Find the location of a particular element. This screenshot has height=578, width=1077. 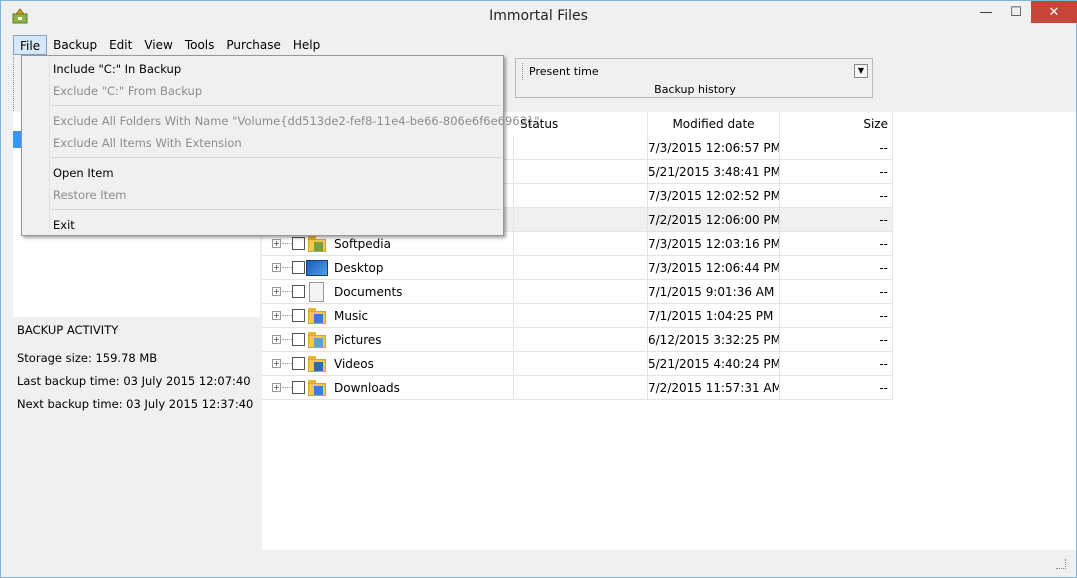

backup-history-panel: Present time ▼ Backup history is located at coordinates (694, 78).